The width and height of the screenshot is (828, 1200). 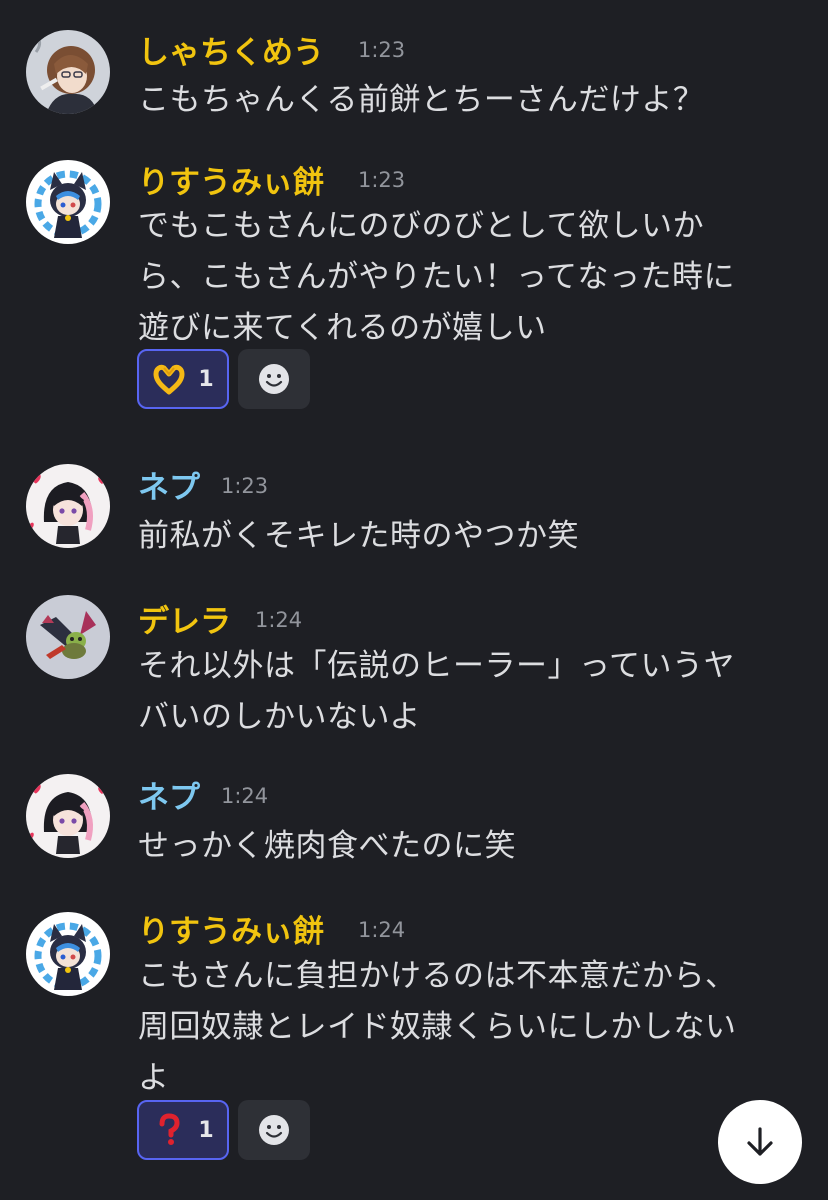 What do you see at coordinates (342, 328) in the screenshot?
I see `message-text: 遊びに来てくれるのが嬉しい` at bounding box center [342, 328].